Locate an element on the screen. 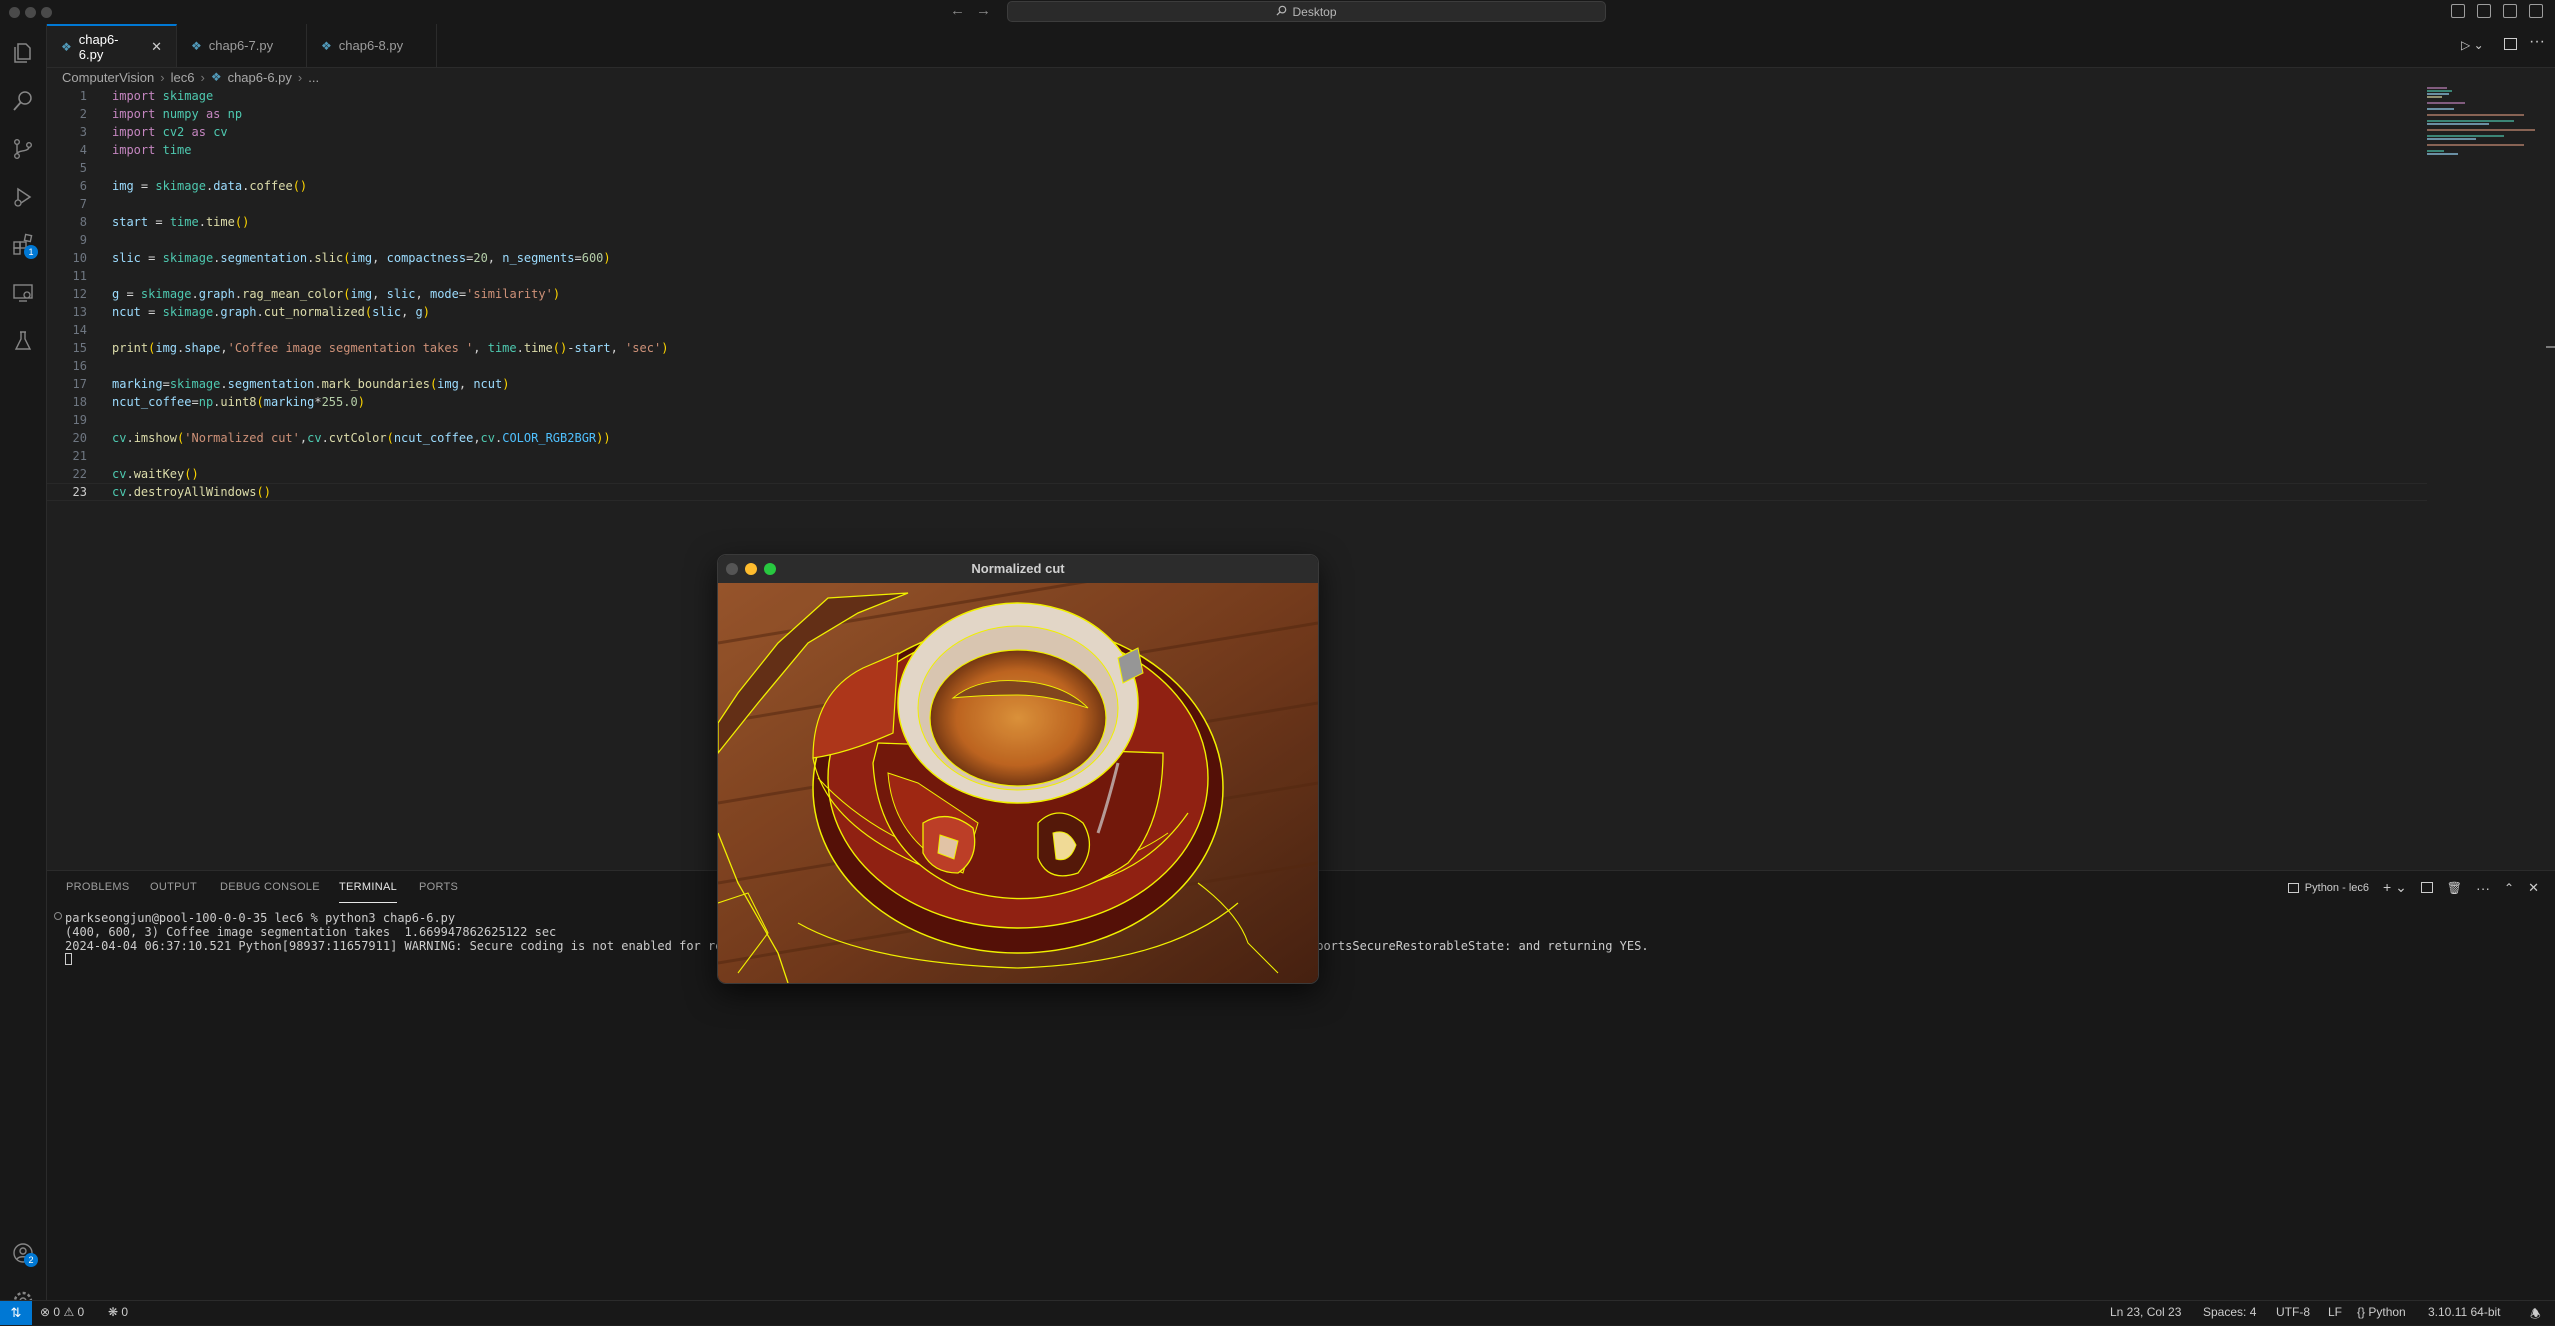  error-icon: ⊗ is located at coordinates (45, 1312).